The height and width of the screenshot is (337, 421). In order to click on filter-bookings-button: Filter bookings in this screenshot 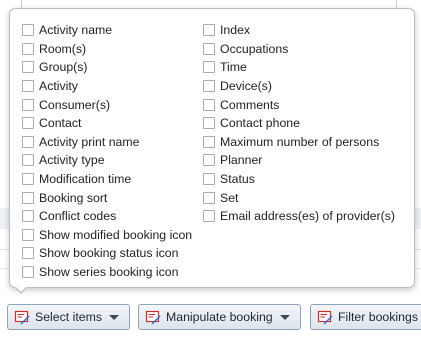, I will do `click(365, 317)`.